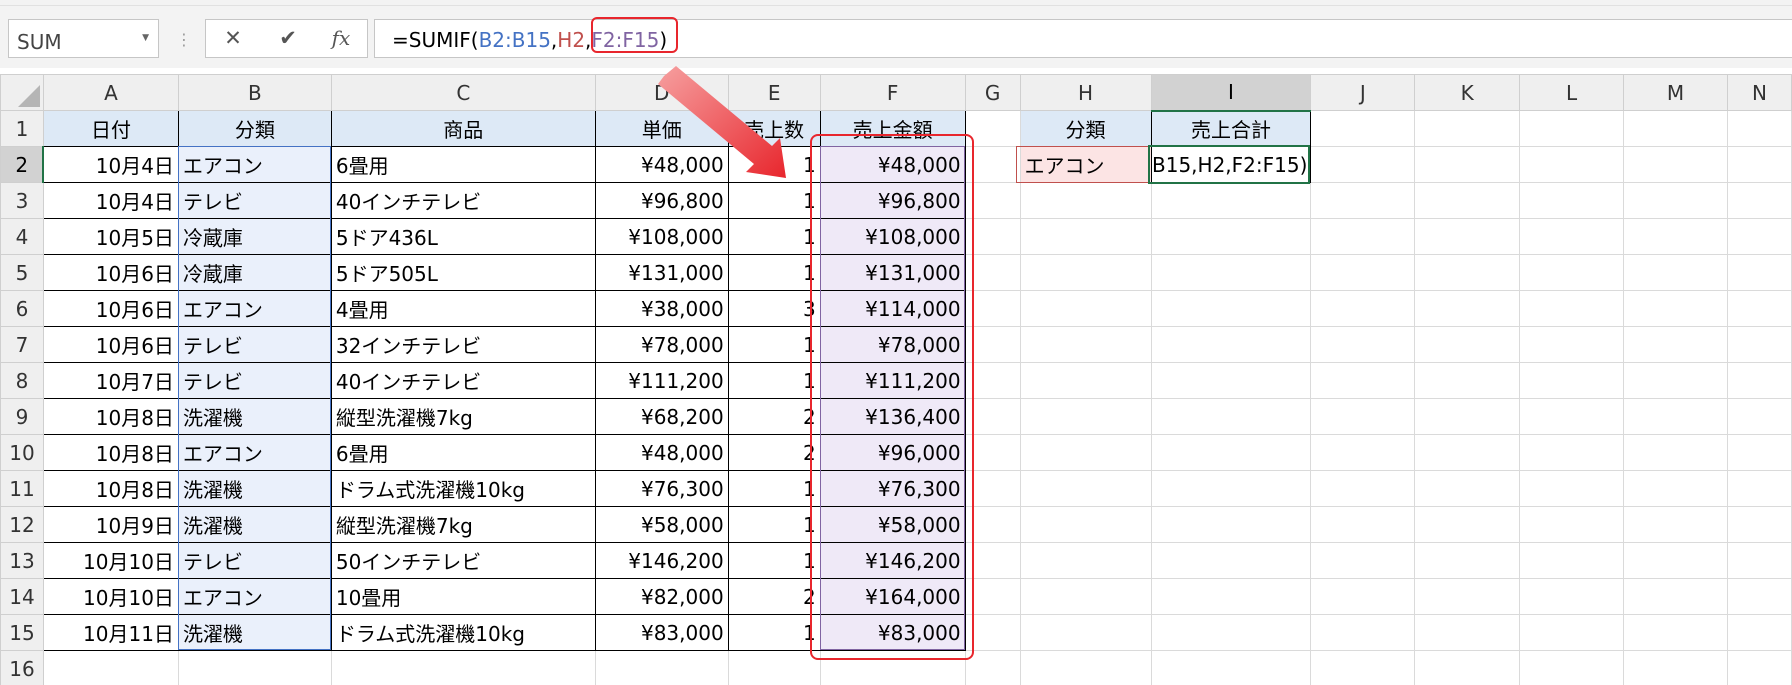 Image resolution: width=1792 pixels, height=685 pixels. I want to click on vertical-ellipsis-icon: ⋮, so click(184, 39).